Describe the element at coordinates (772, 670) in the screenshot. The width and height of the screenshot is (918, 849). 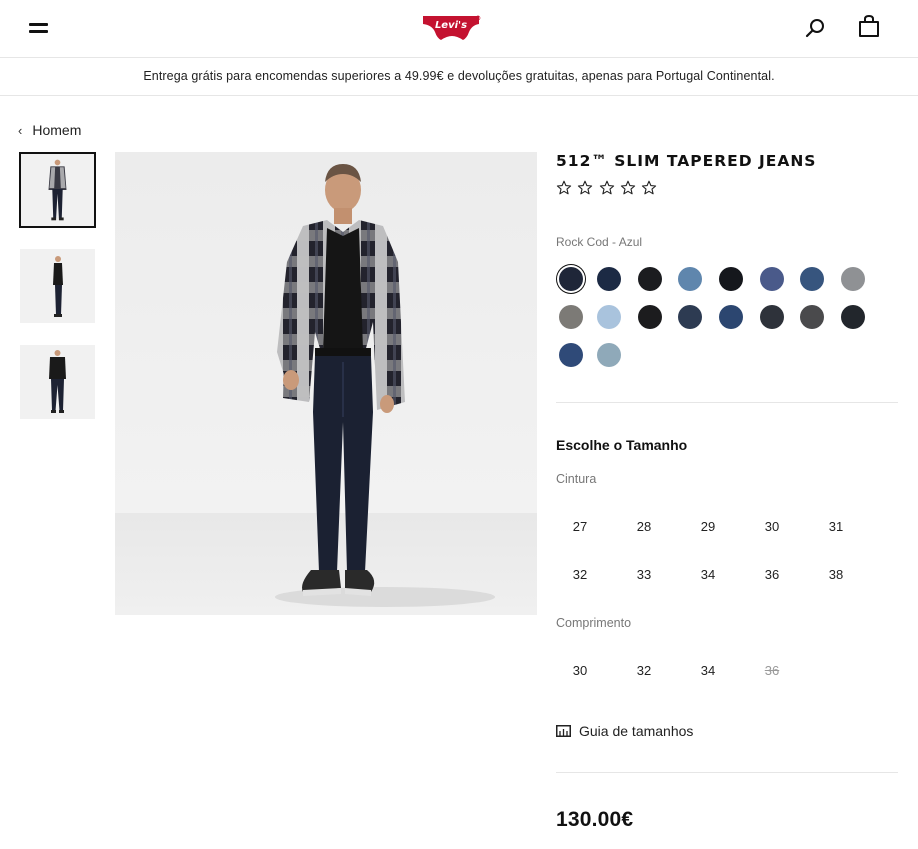
I see `length-size-option: 36` at that location.